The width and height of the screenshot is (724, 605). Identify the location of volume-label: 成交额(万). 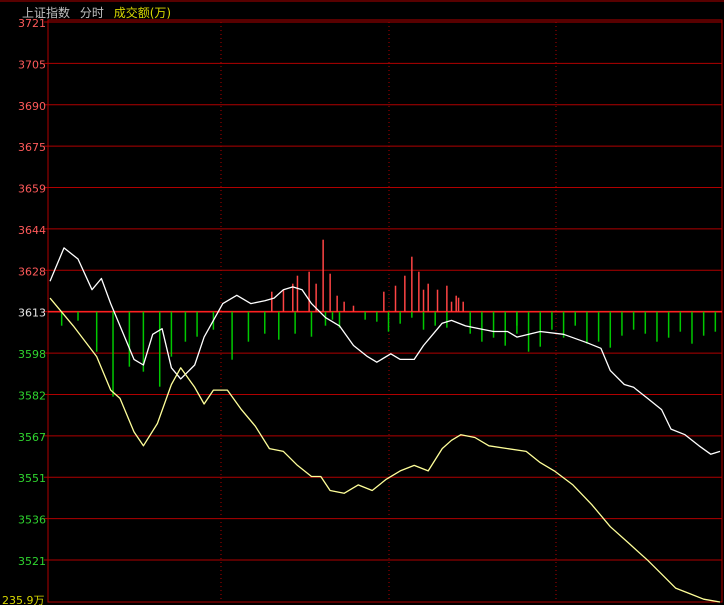
(142, 13).